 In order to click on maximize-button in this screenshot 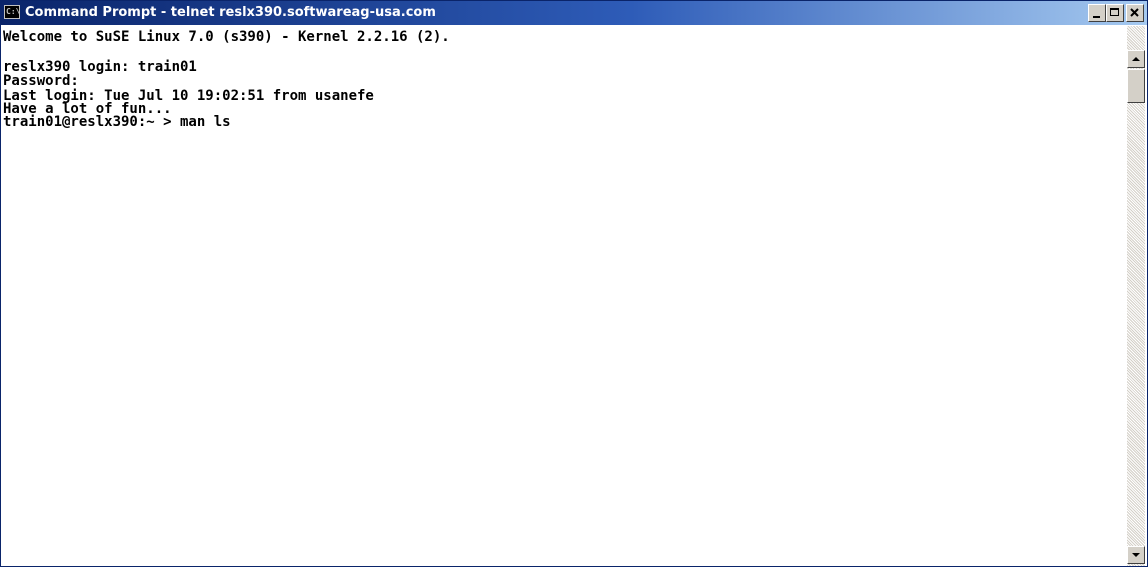, I will do `click(1115, 13)`.